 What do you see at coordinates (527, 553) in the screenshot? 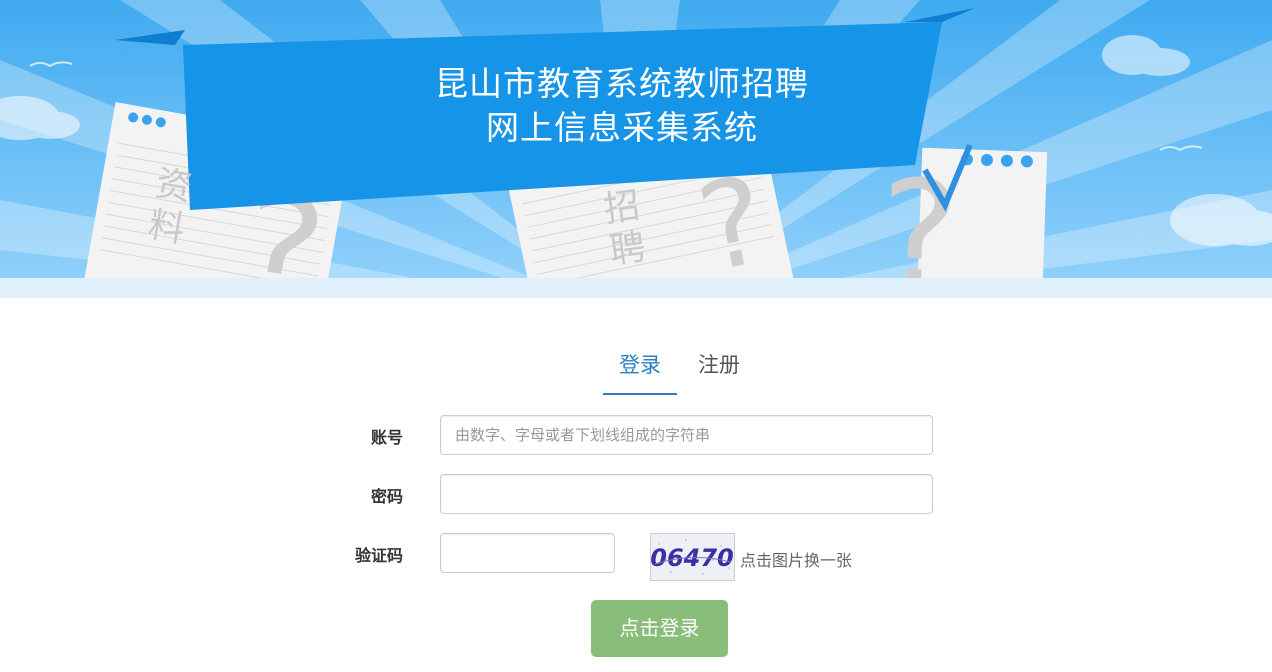
I see `captcha-input` at bounding box center [527, 553].